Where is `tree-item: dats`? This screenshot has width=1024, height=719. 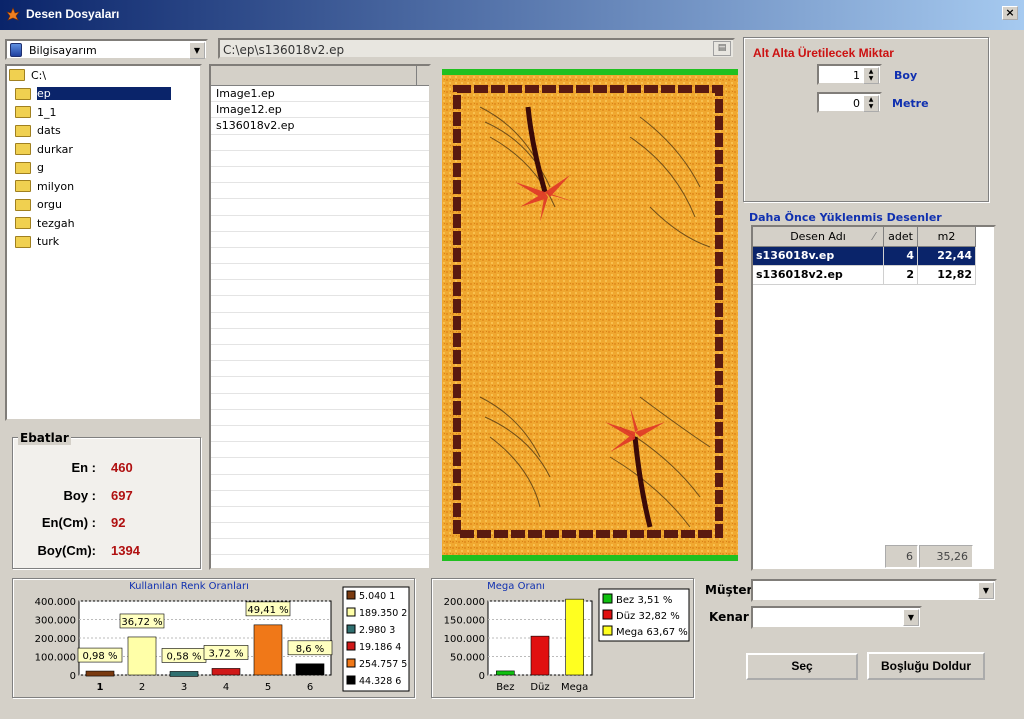 tree-item: dats is located at coordinates (103, 131).